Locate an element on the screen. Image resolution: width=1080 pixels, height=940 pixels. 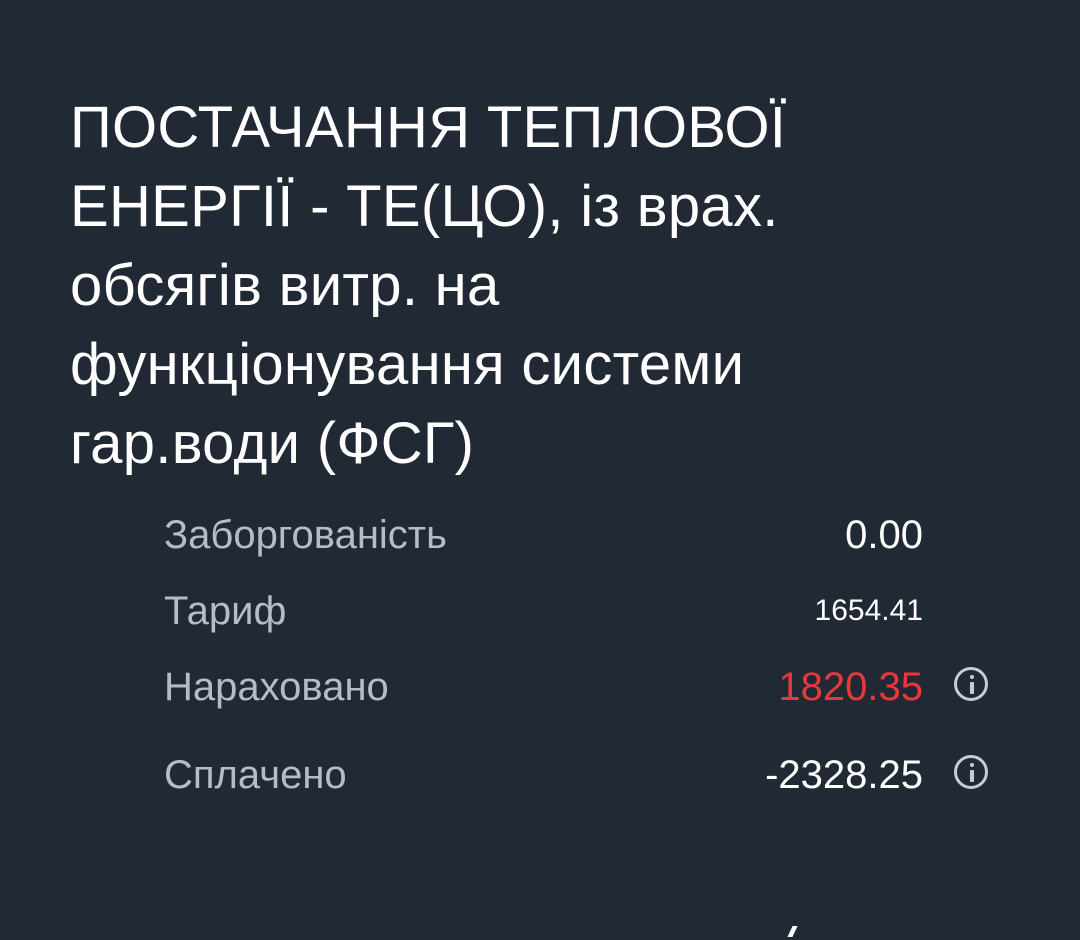
charged-row: Нараховано 1820.35 is located at coordinates (579, 687).